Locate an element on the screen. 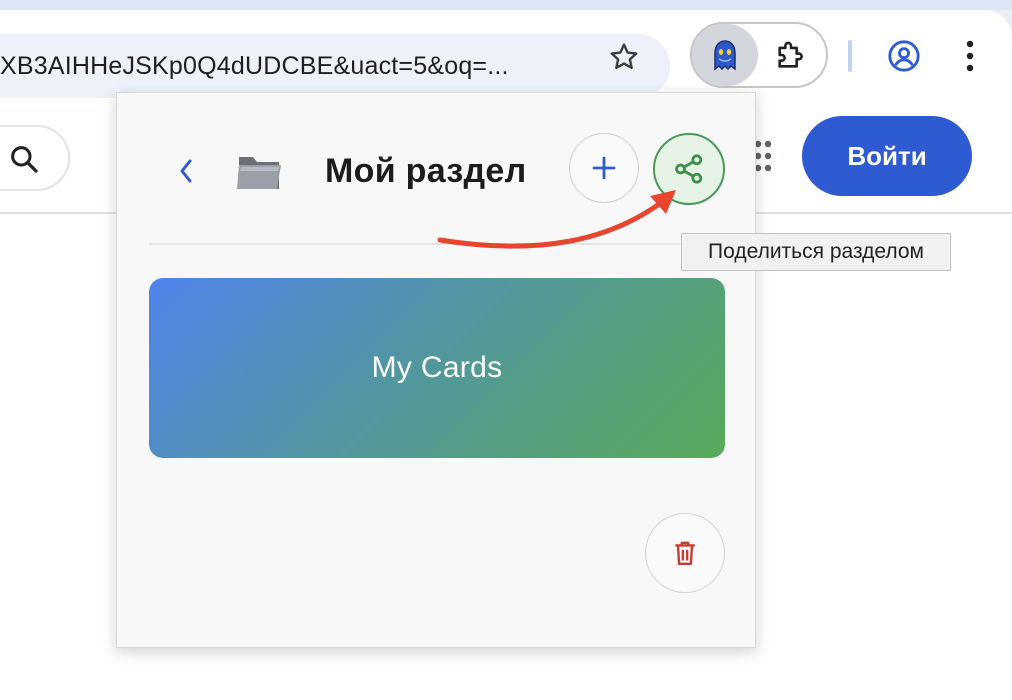 This screenshot has height=700, width=1012. page-search-button is located at coordinates (35, 158).